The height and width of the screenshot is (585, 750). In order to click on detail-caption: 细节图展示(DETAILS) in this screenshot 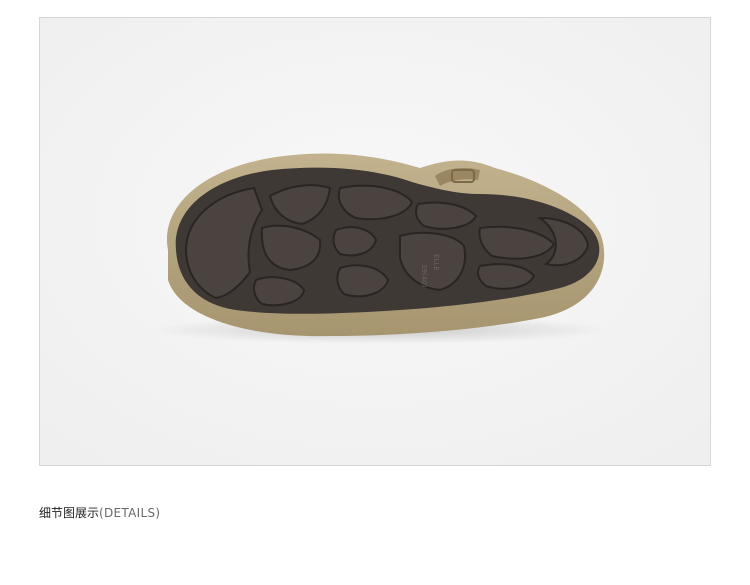, I will do `click(99, 512)`.